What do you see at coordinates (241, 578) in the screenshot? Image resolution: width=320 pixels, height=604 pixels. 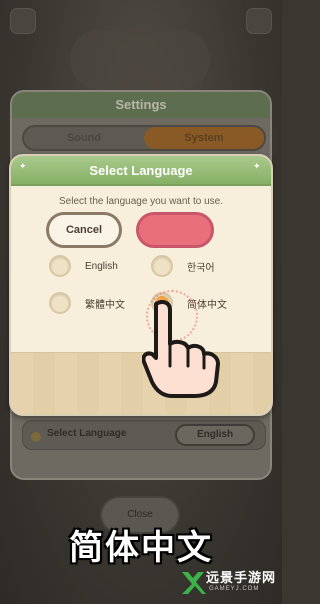 I see `watermark-text: 远景手游网` at bounding box center [241, 578].